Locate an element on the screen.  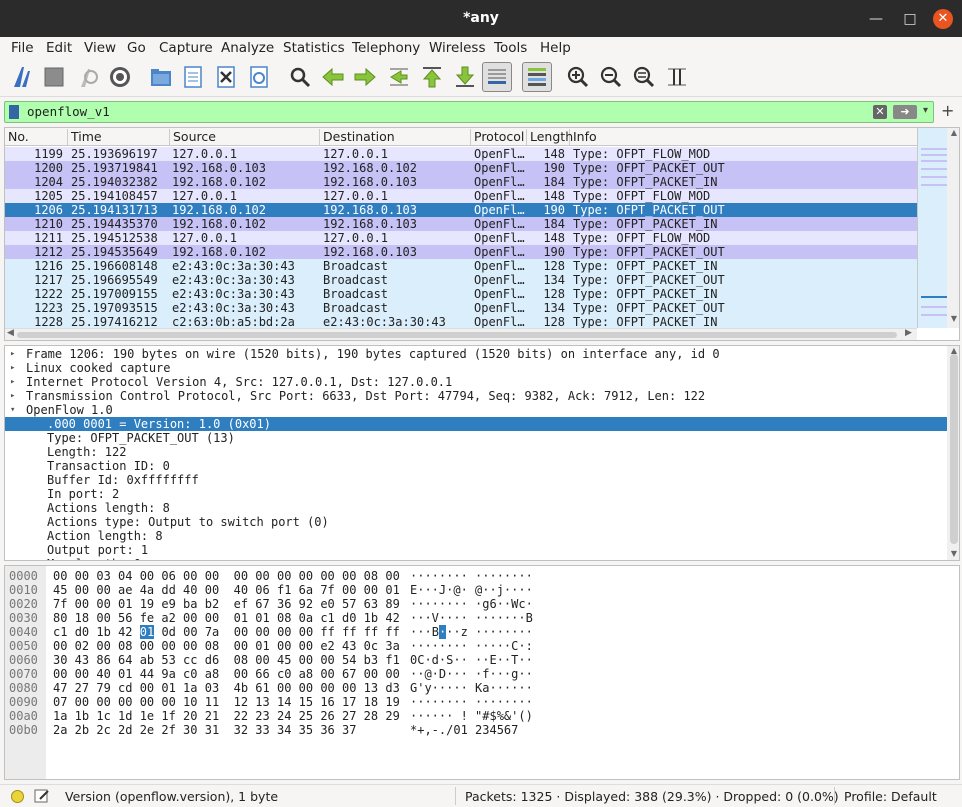
go-to-packet-icon is located at coordinates (399, 77).